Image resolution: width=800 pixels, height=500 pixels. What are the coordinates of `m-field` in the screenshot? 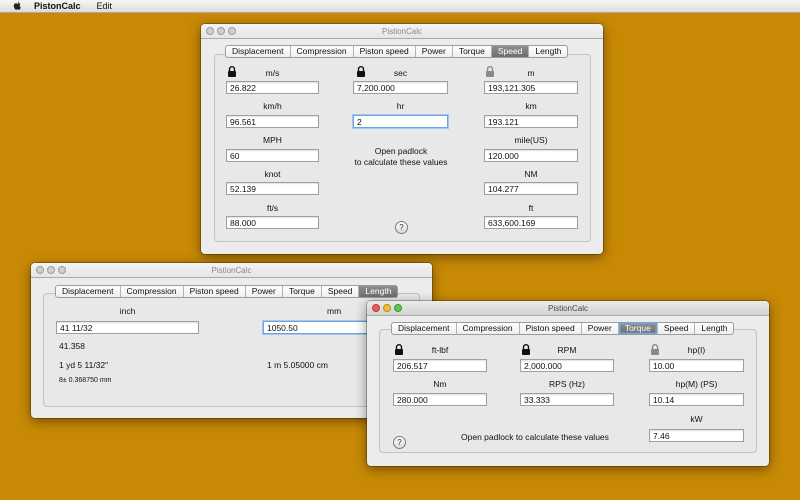 It's located at (531, 87).